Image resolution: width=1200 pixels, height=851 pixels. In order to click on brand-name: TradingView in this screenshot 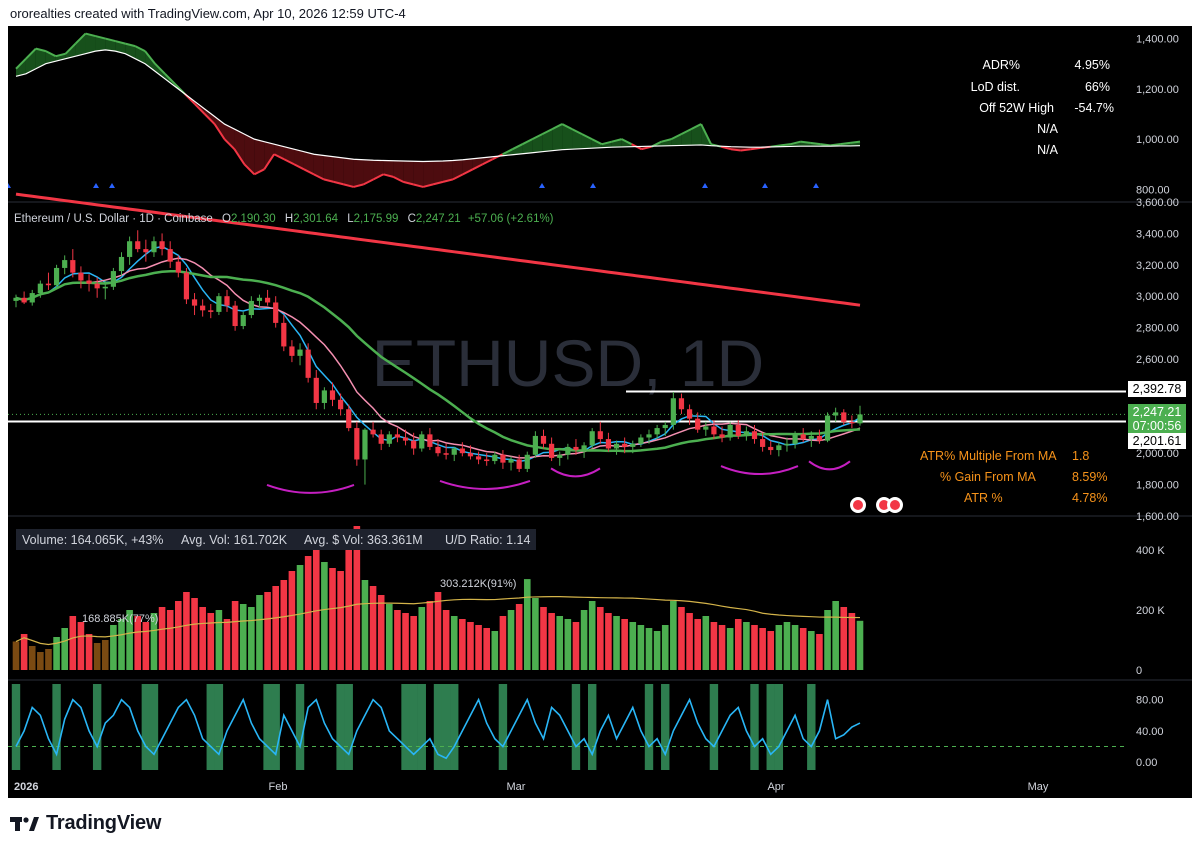, I will do `click(104, 823)`.